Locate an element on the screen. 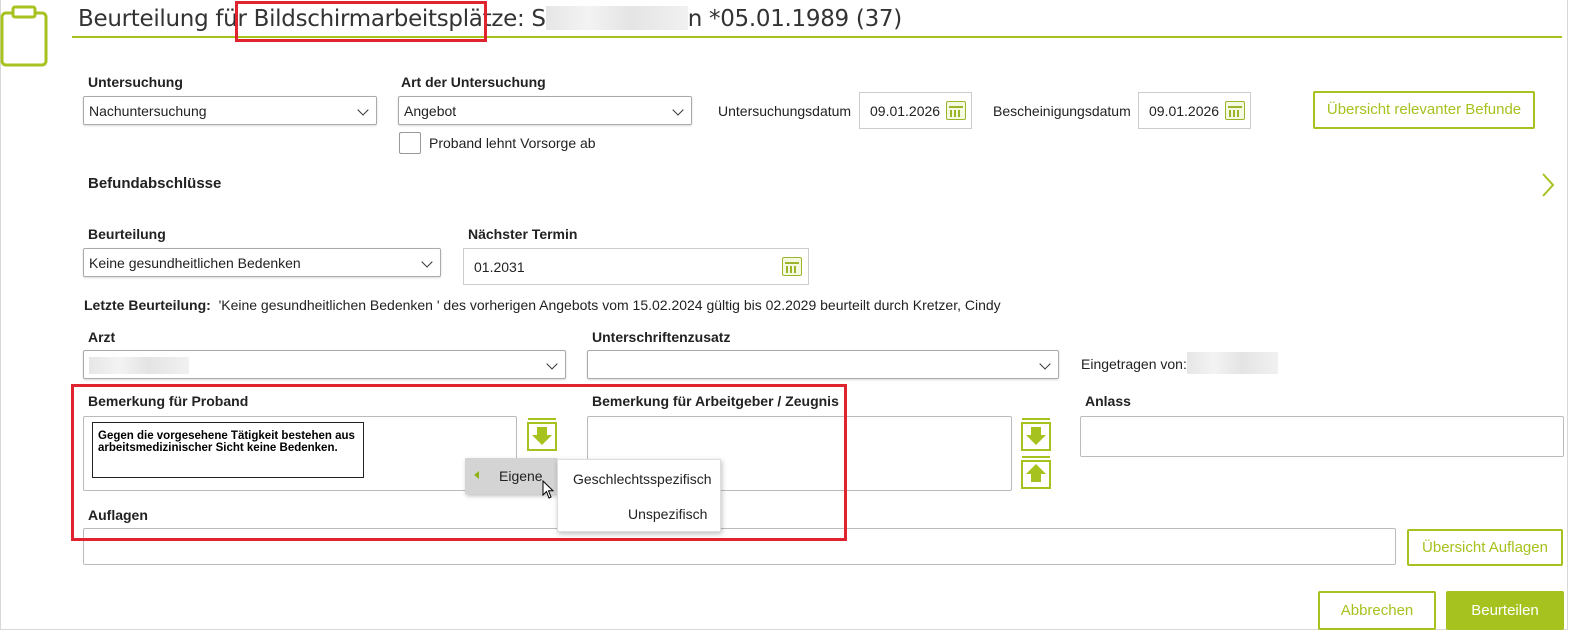  clipboard-icon is located at coordinates (24, 36).